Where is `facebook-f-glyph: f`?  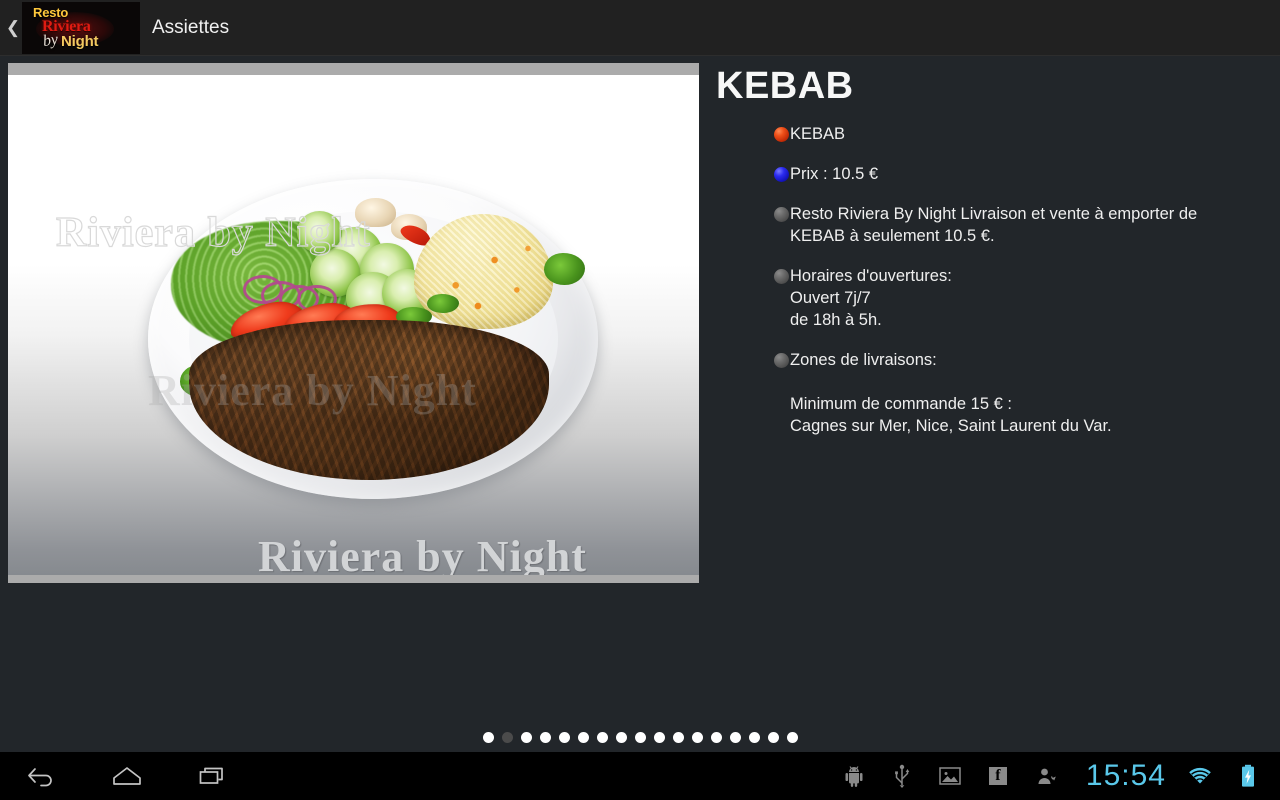
facebook-f-glyph: f is located at coordinates (997, 776).